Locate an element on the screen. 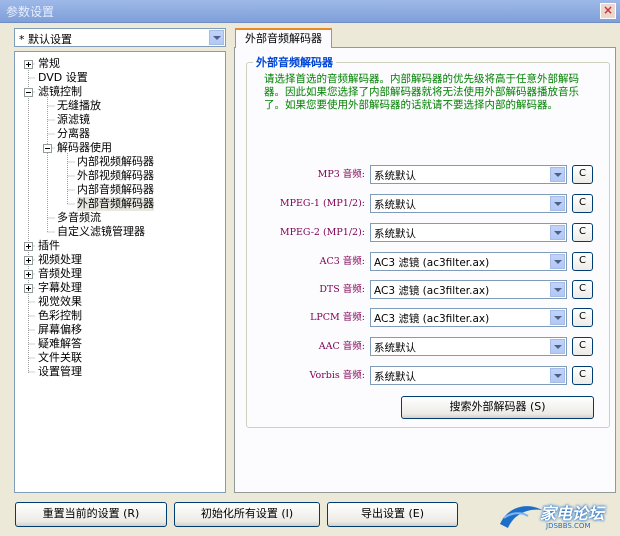 The image size is (620, 536). decoder-label-vorbis: Vorbis 音频: is located at coordinates (337, 375).